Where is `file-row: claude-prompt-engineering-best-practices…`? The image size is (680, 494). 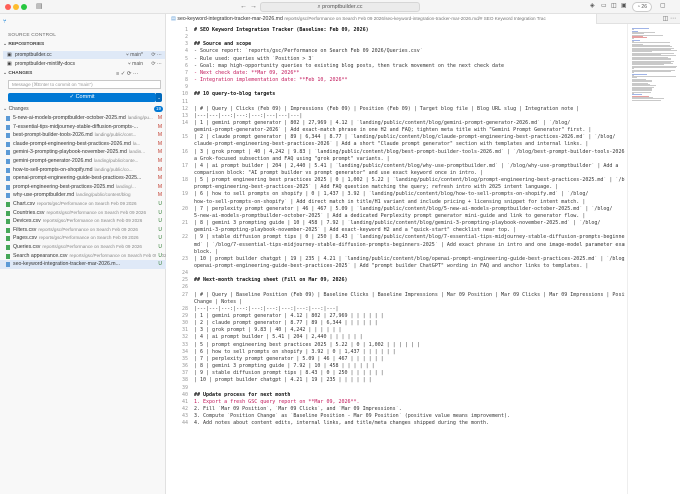 file-row: claude-prompt-engineering-best-practices… is located at coordinates (83, 144).